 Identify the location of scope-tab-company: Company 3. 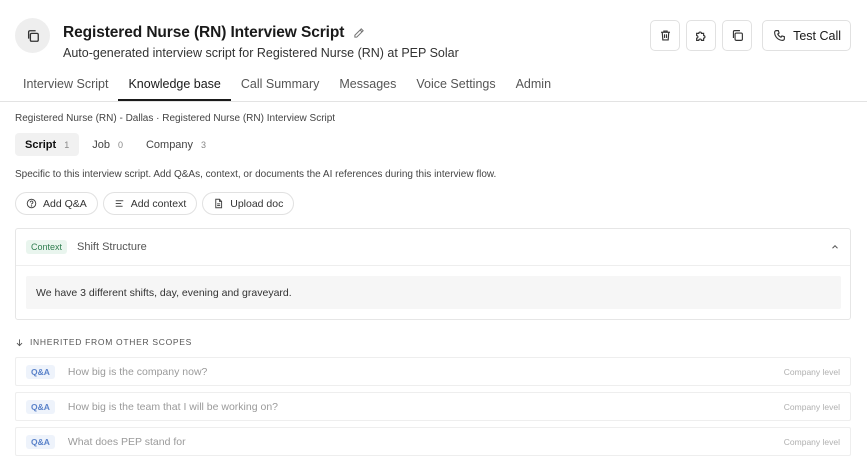
(176, 144).